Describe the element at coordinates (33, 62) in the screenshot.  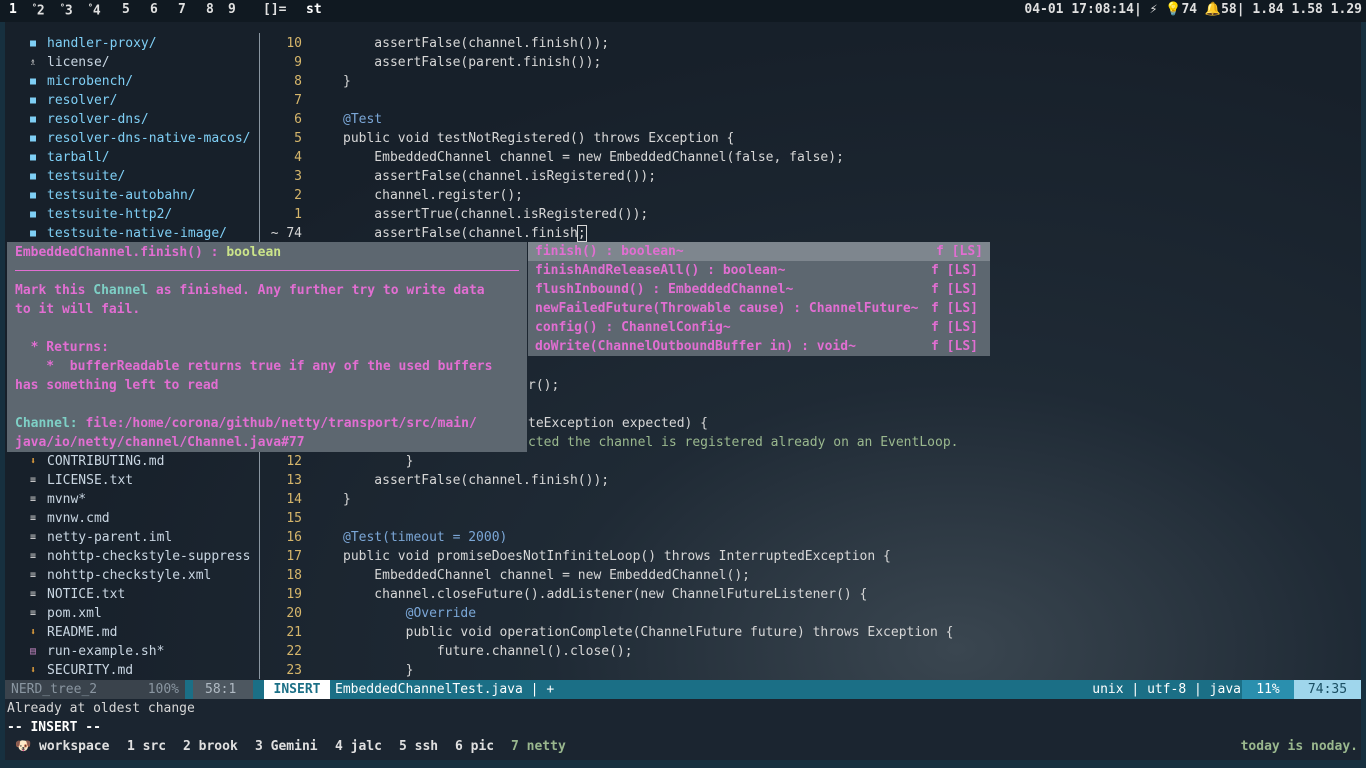
I see `license-icon: ♗` at that location.